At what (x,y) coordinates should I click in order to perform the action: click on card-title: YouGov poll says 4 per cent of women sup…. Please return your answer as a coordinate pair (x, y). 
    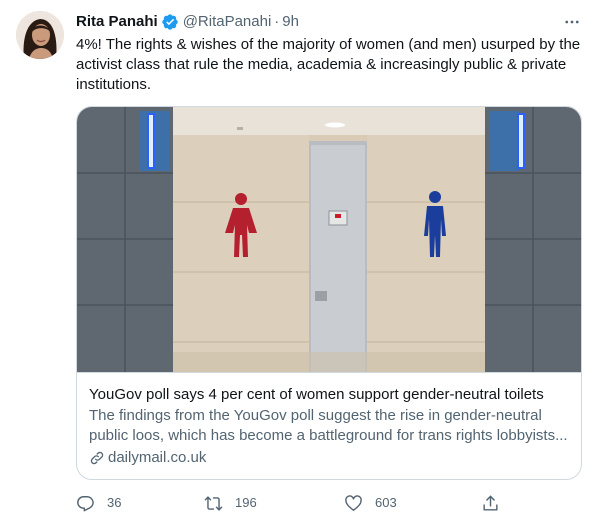
    Looking at the image, I should click on (316, 394).